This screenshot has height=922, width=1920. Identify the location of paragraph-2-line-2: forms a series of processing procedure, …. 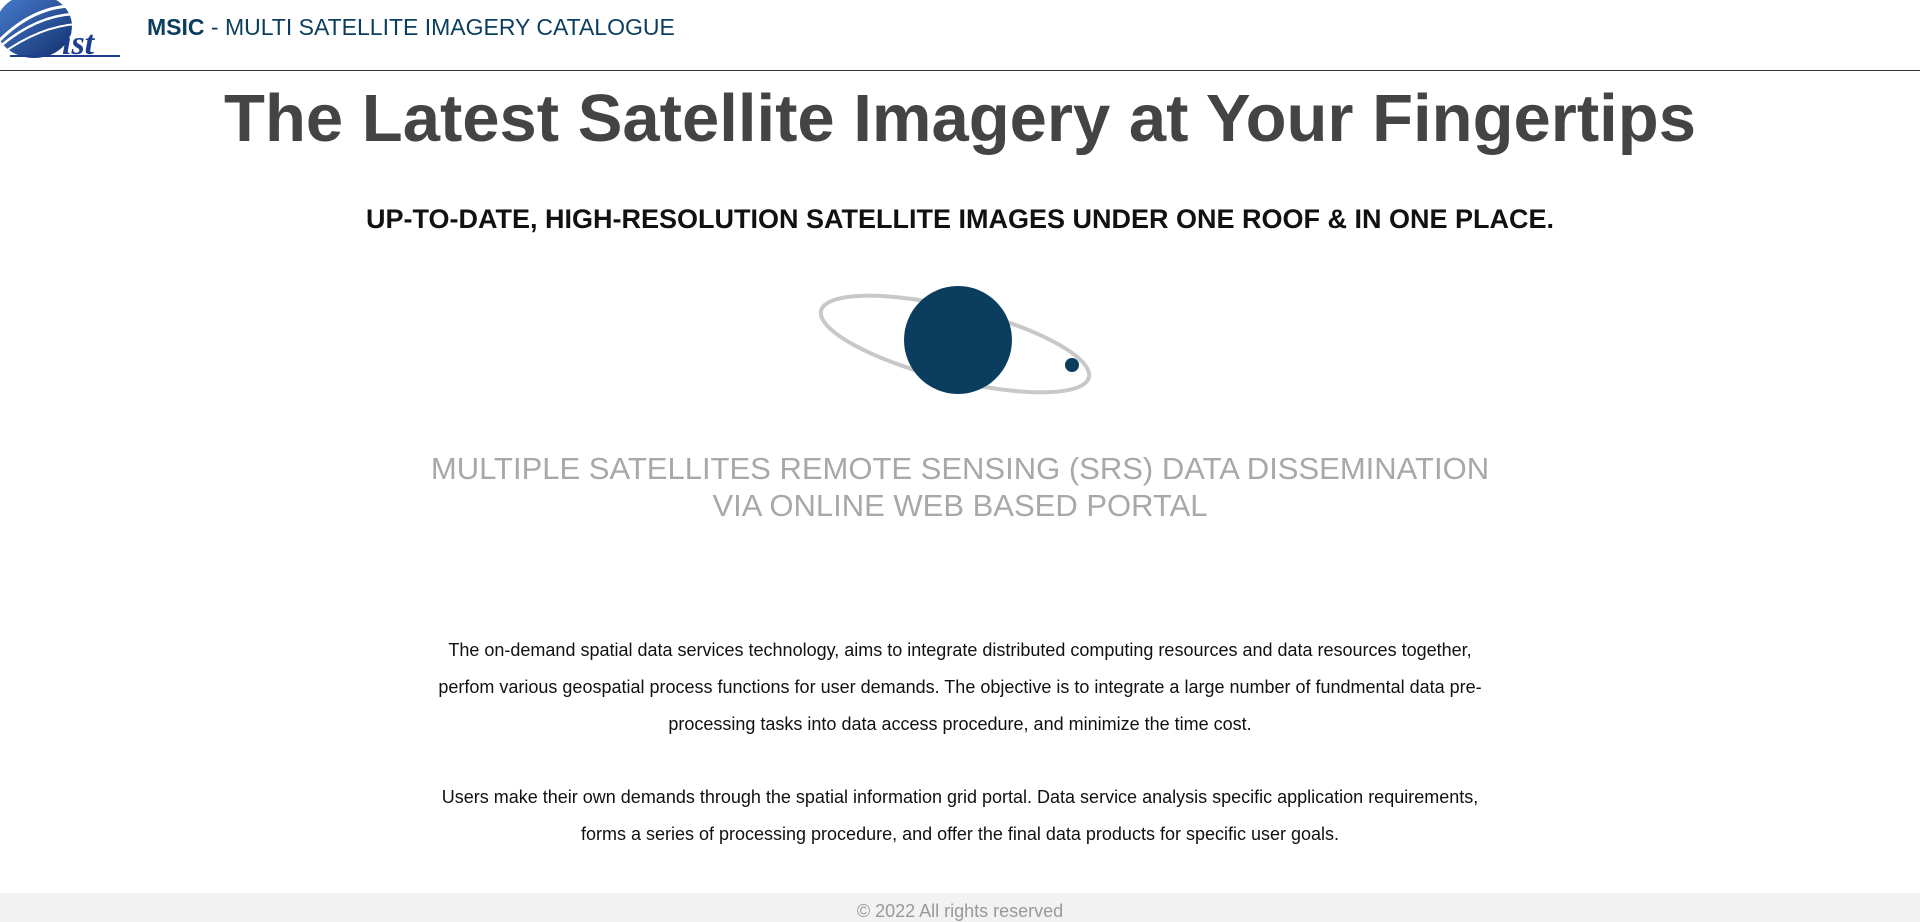
(960, 834).